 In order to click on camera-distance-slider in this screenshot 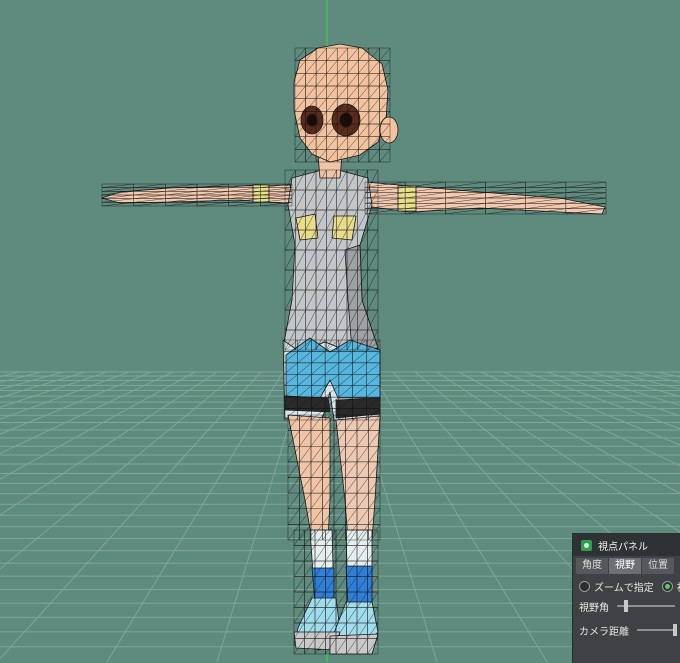, I will do `click(657, 630)`.